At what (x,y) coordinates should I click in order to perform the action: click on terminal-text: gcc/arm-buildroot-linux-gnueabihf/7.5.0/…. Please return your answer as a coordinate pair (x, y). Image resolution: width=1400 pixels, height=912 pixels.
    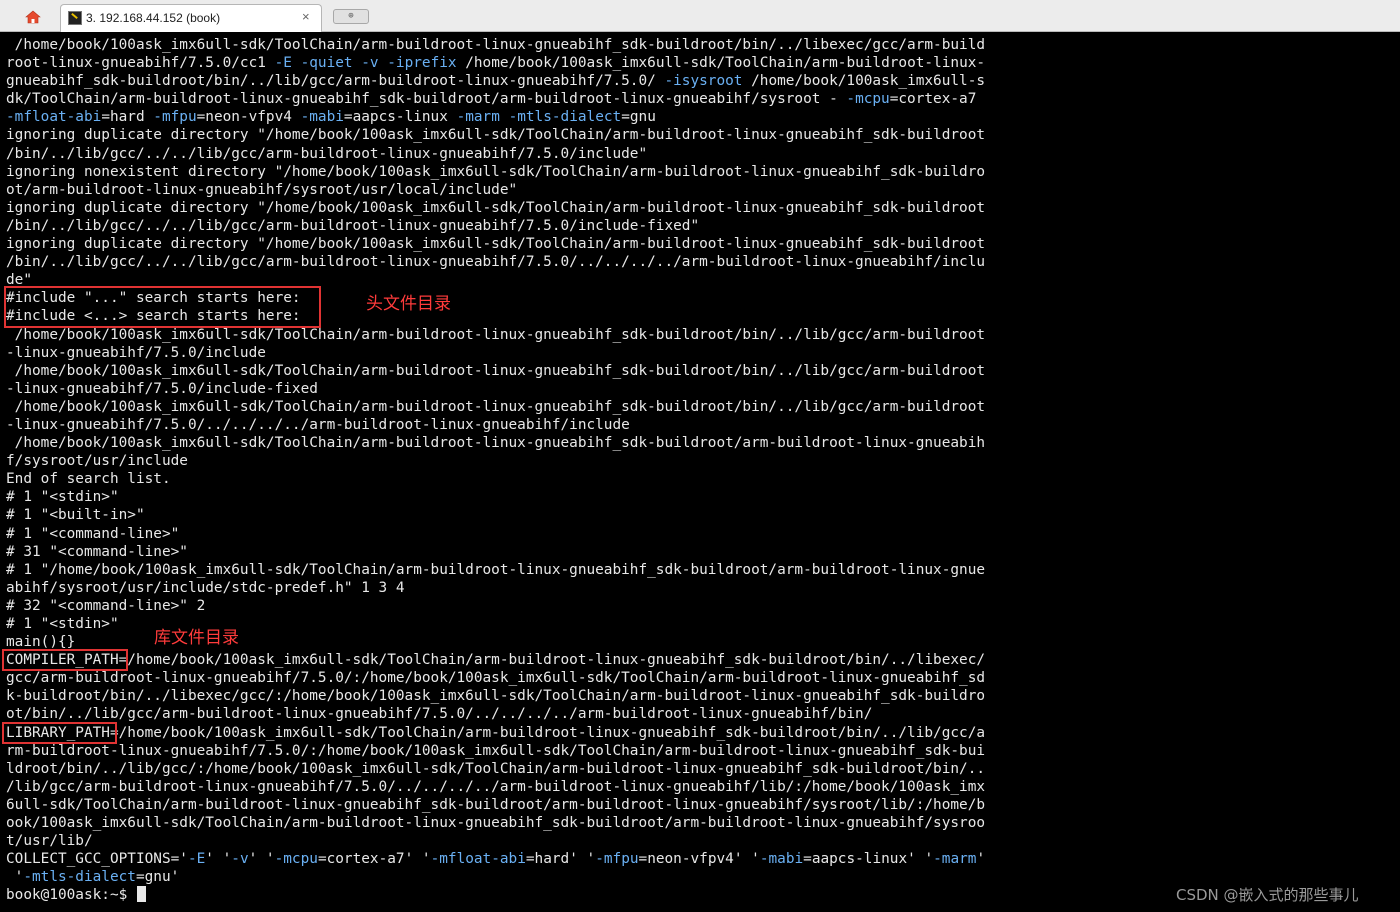
    Looking at the image, I should click on (496, 678).